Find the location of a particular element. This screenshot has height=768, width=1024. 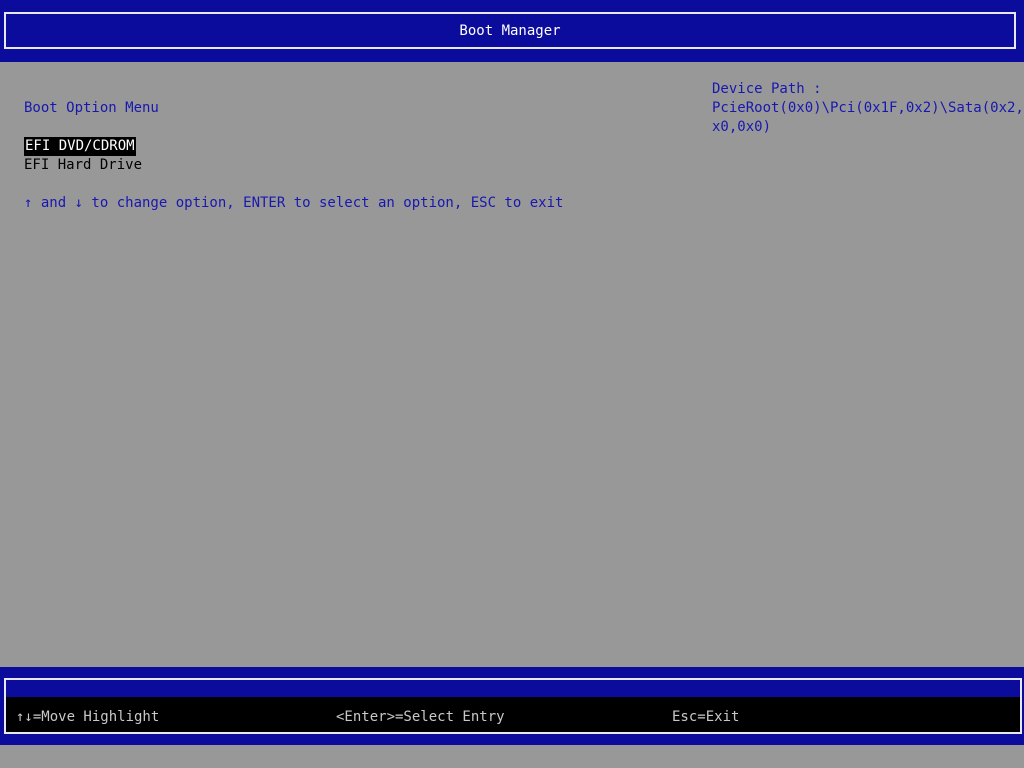

menu-title: Boot Option Menu is located at coordinates (91, 108).